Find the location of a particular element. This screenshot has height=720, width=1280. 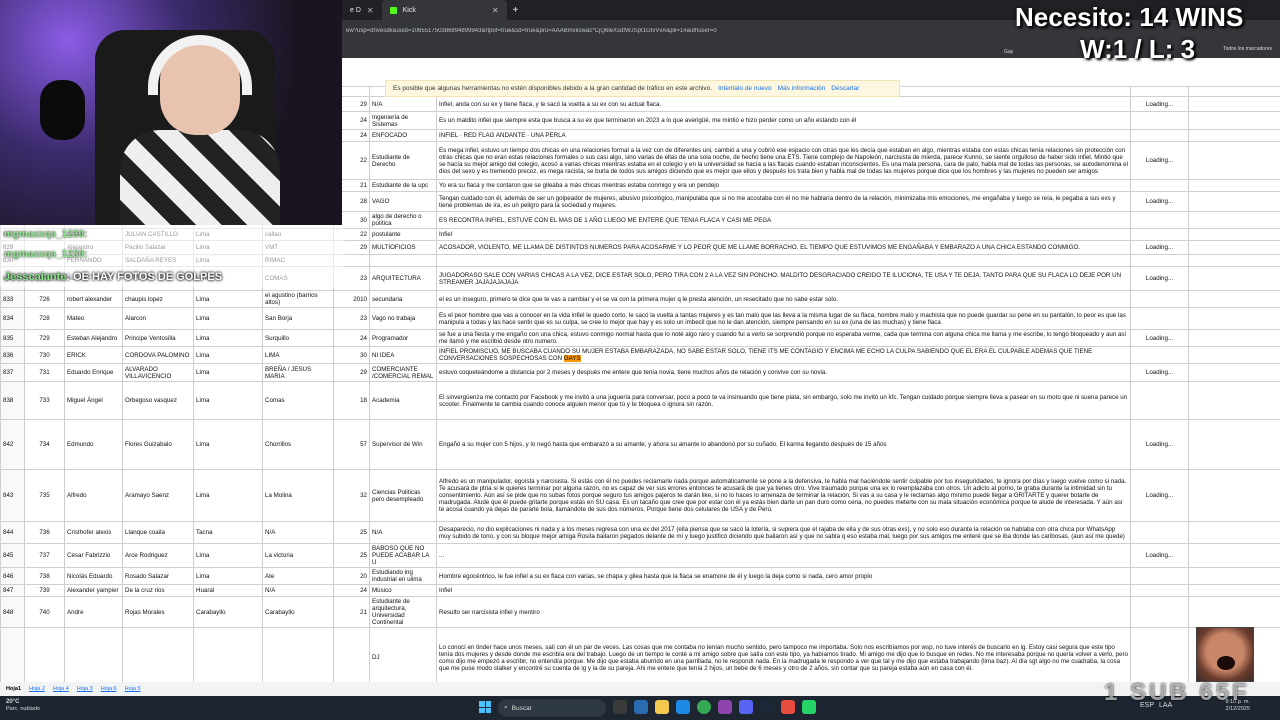

district-cell: el agustino (barrios altos) is located at coordinates (298, 299).